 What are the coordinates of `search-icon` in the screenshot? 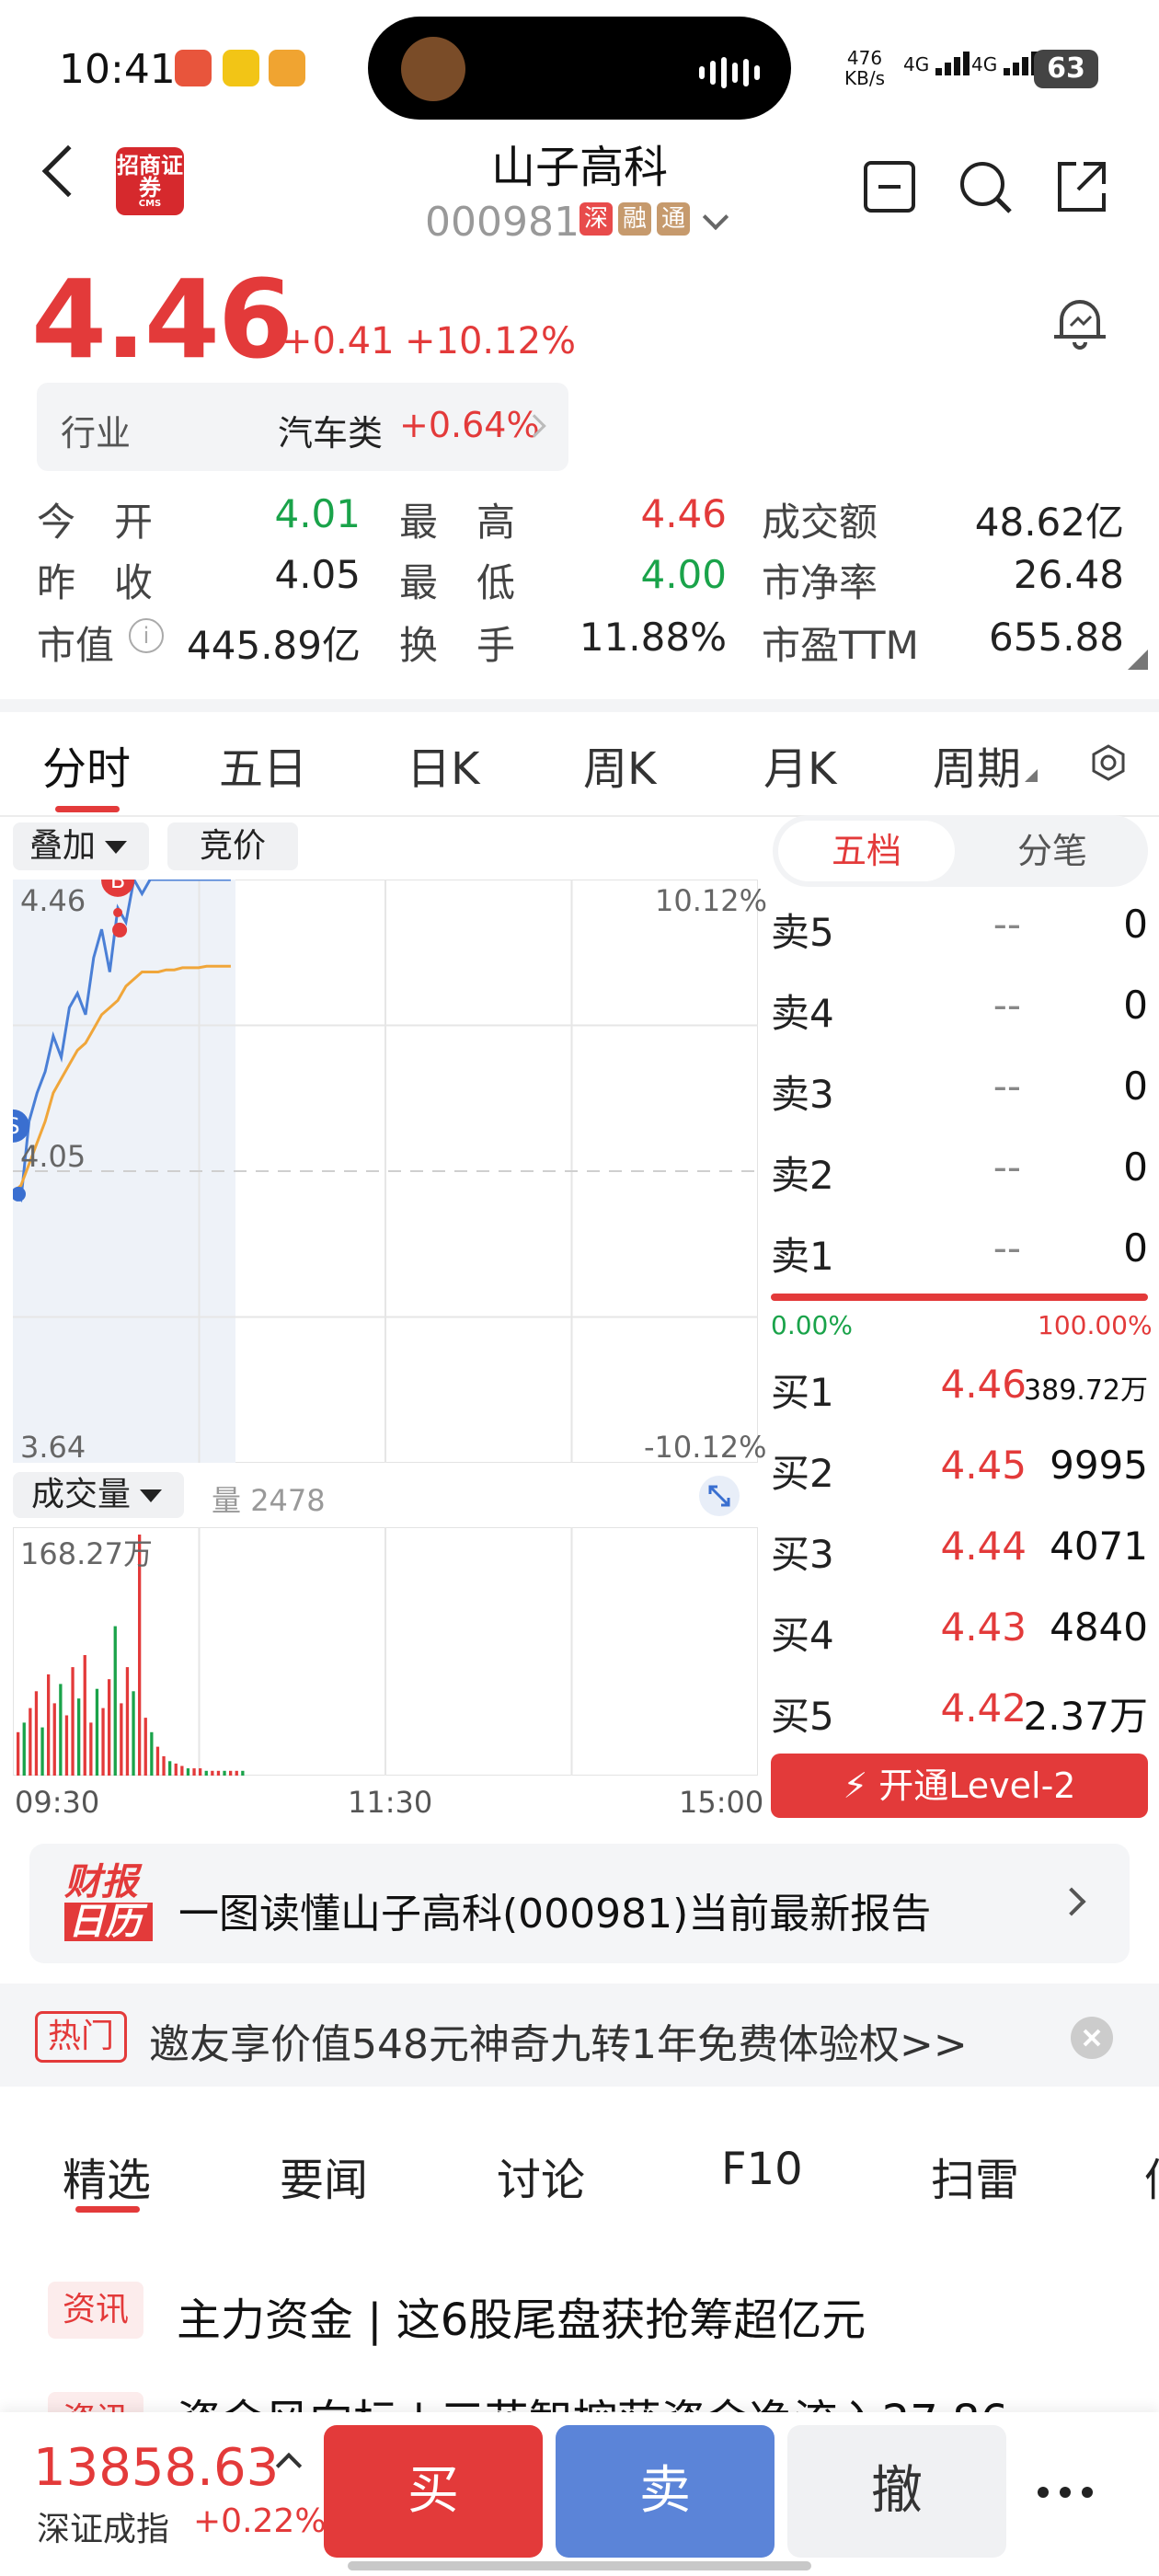 It's located at (985, 186).